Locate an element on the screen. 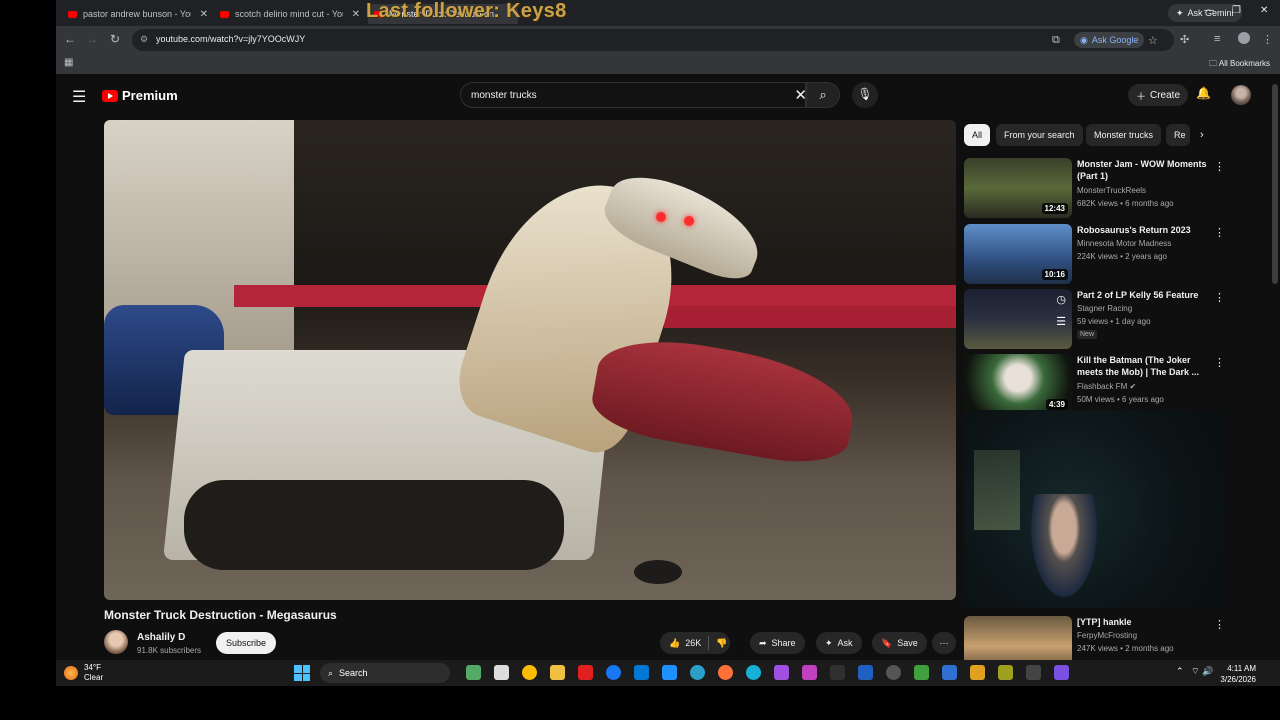  system-tray: ⌃ ⌔ 🔊 is located at coordinates (1194, 671).